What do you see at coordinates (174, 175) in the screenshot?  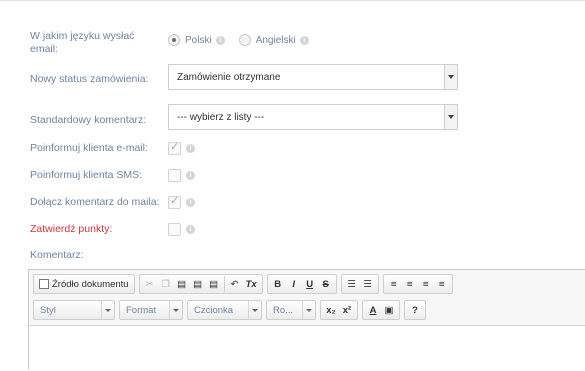 I see `notify-sms-checkbox` at bounding box center [174, 175].